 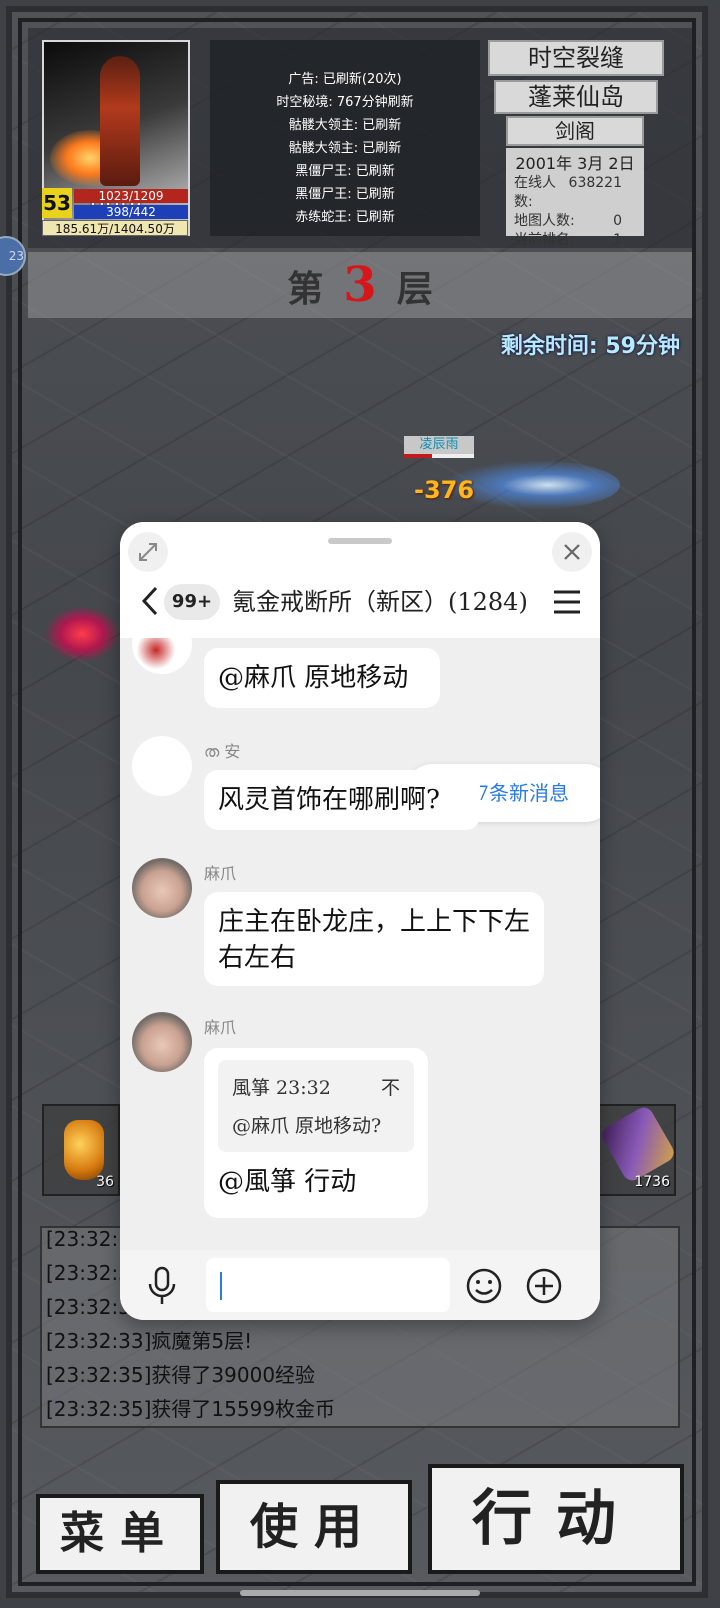 What do you see at coordinates (162, 1286) in the screenshot?
I see `microphone-icon` at bounding box center [162, 1286].